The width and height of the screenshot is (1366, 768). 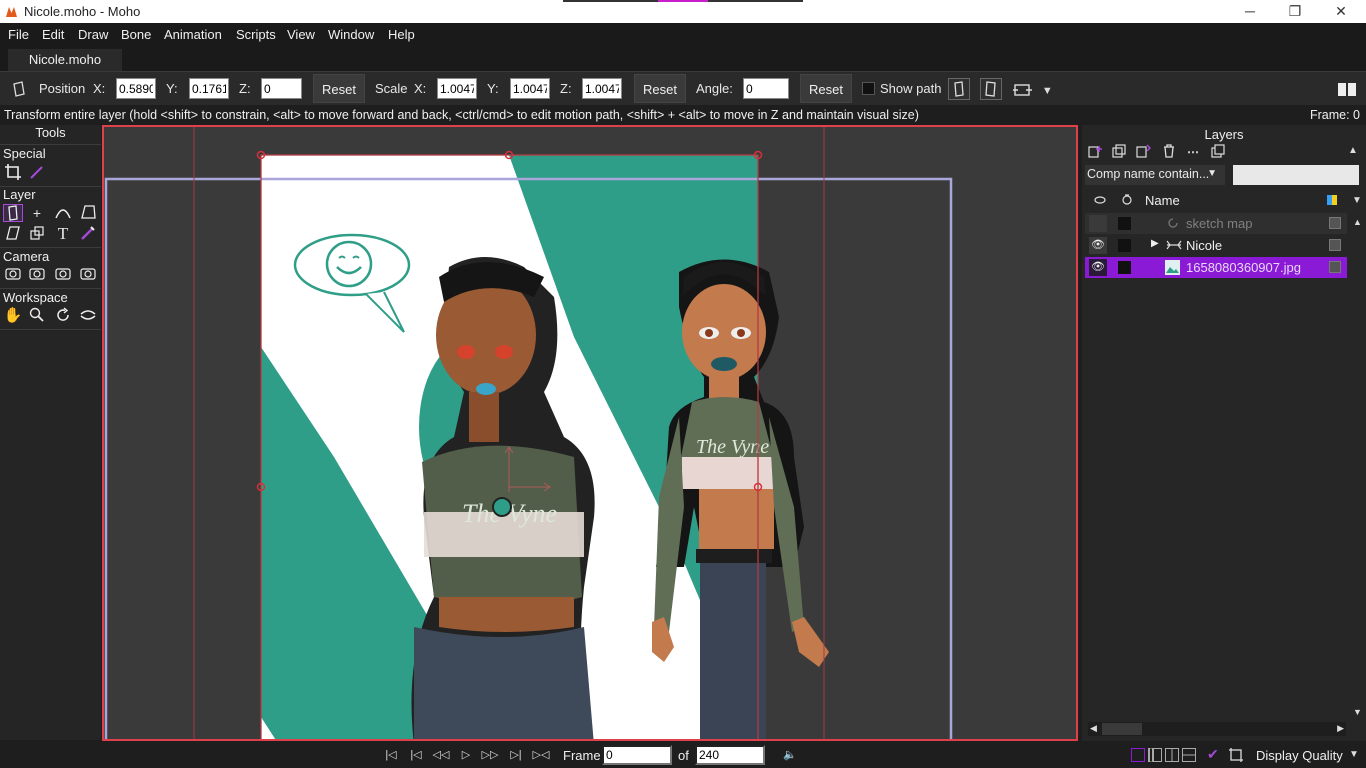 I want to click on minimize-button: ─, so click(x=1250, y=11).